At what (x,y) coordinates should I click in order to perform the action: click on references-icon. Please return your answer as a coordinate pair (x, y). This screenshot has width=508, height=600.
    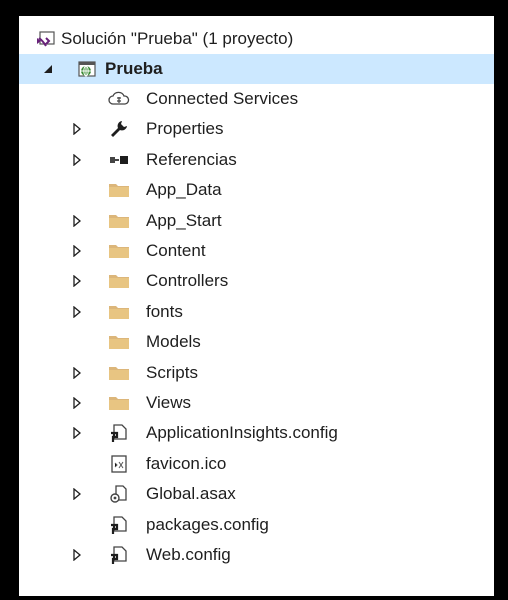
    Looking at the image, I should click on (119, 160).